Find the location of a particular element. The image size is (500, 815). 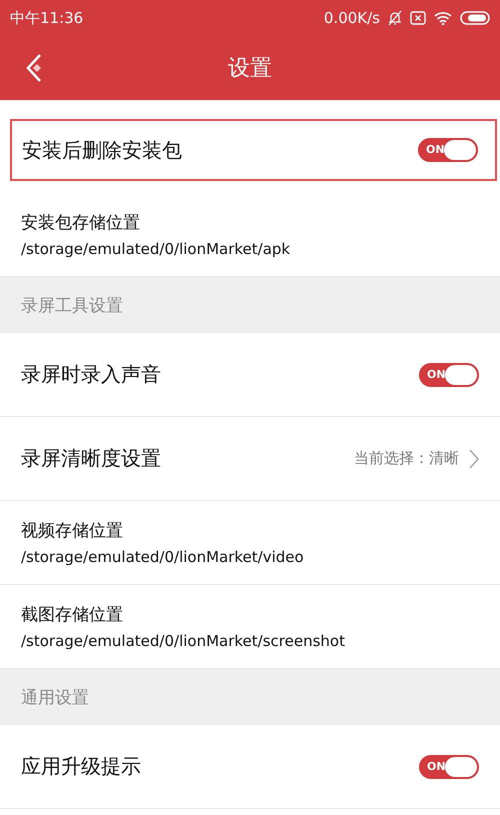

chevron-right-icon is located at coordinates (474, 458).